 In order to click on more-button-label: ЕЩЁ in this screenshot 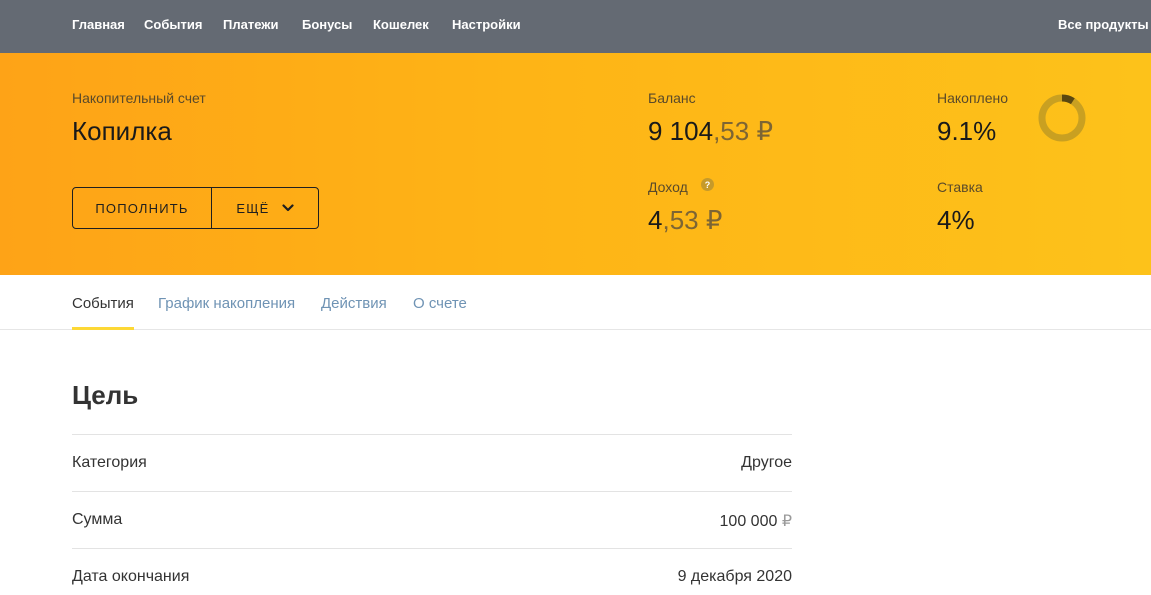, I will do `click(253, 208)`.